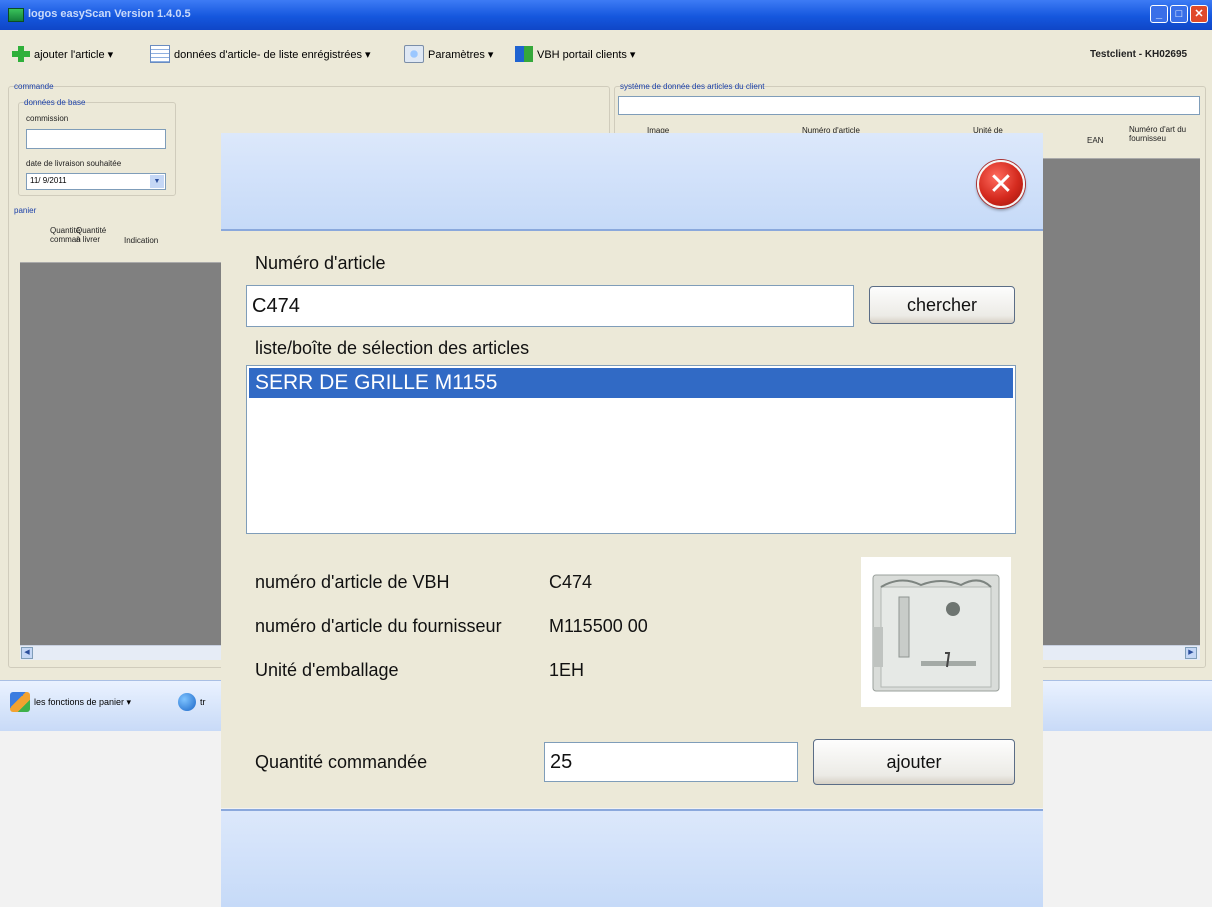 This screenshot has width=1212, height=907. I want to click on base-data-label: données de base, so click(55, 102).